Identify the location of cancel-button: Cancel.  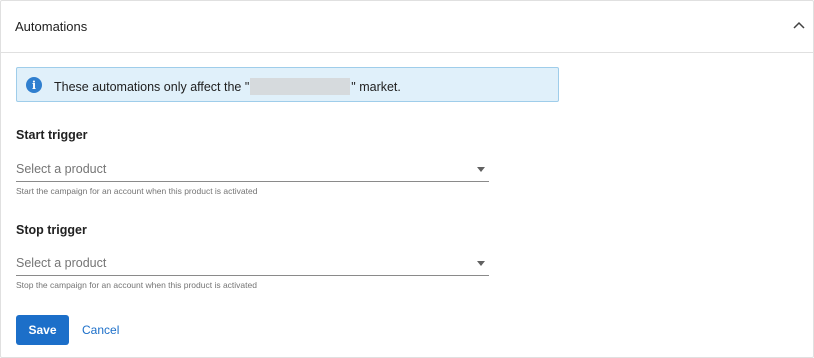
(100, 330).